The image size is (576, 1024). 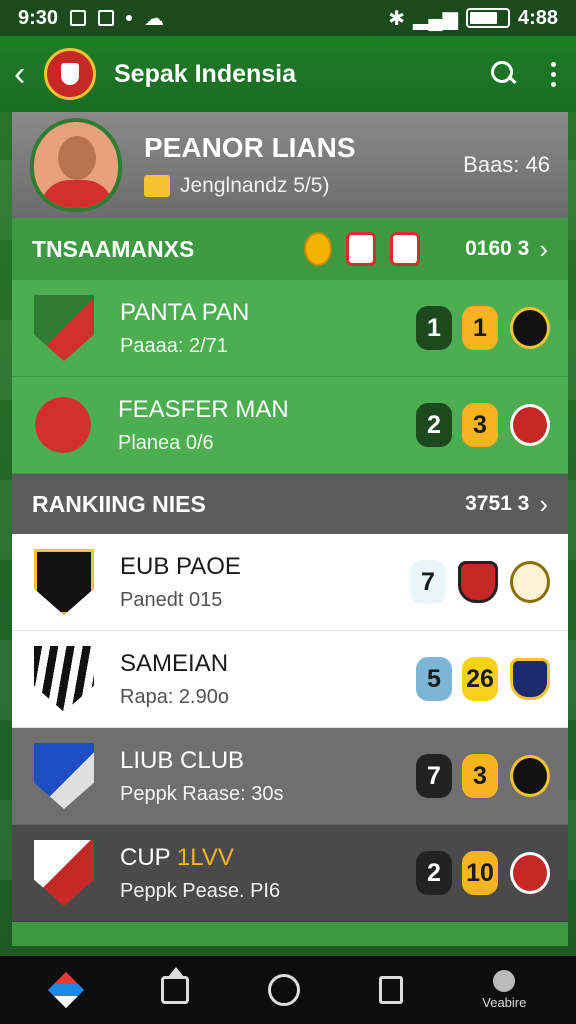 What do you see at coordinates (318, 249) in the screenshot?
I see `gold-coin-icon` at bounding box center [318, 249].